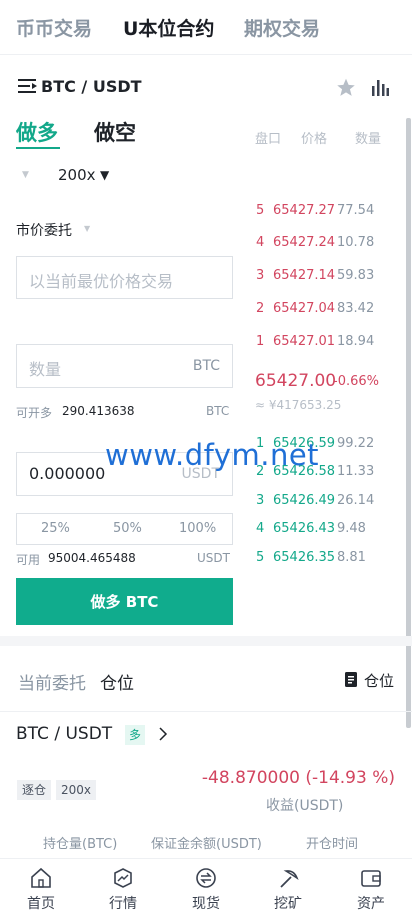 The image size is (412, 916). I want to click on orderbook-header-level: 盘口, so click(268, 139).